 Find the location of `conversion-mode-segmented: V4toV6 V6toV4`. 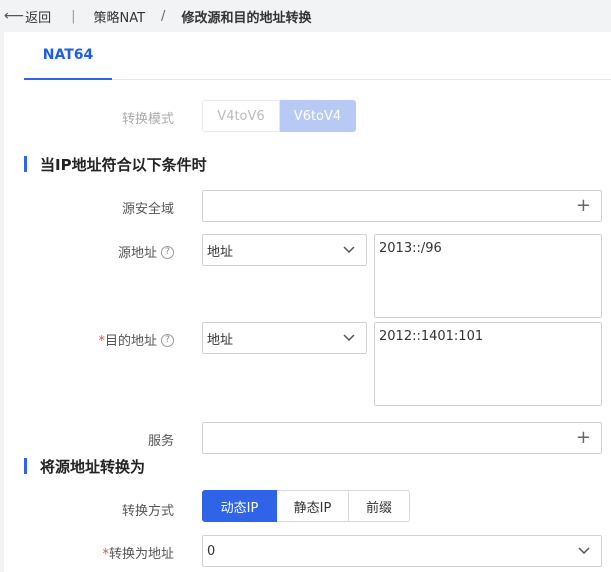

conversion-mode-segmented: V4toV6 V6toV4 is located at coordinates (279, 116).